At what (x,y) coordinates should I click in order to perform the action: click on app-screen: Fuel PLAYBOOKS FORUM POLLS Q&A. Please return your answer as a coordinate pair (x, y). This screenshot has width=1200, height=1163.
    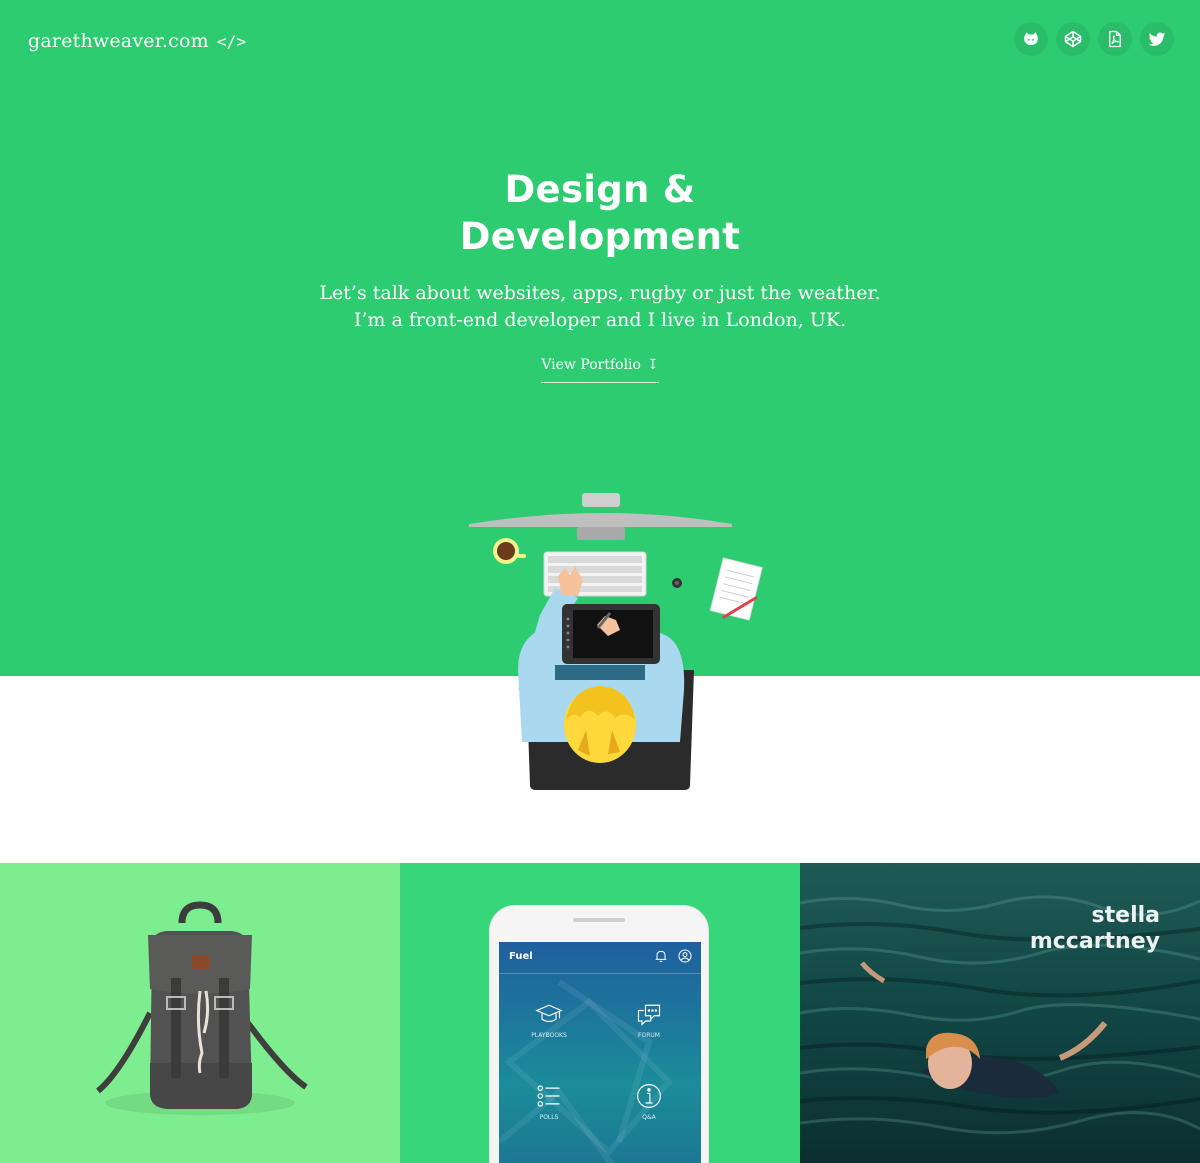
    Looking at the image, I should click on (600, 1052).